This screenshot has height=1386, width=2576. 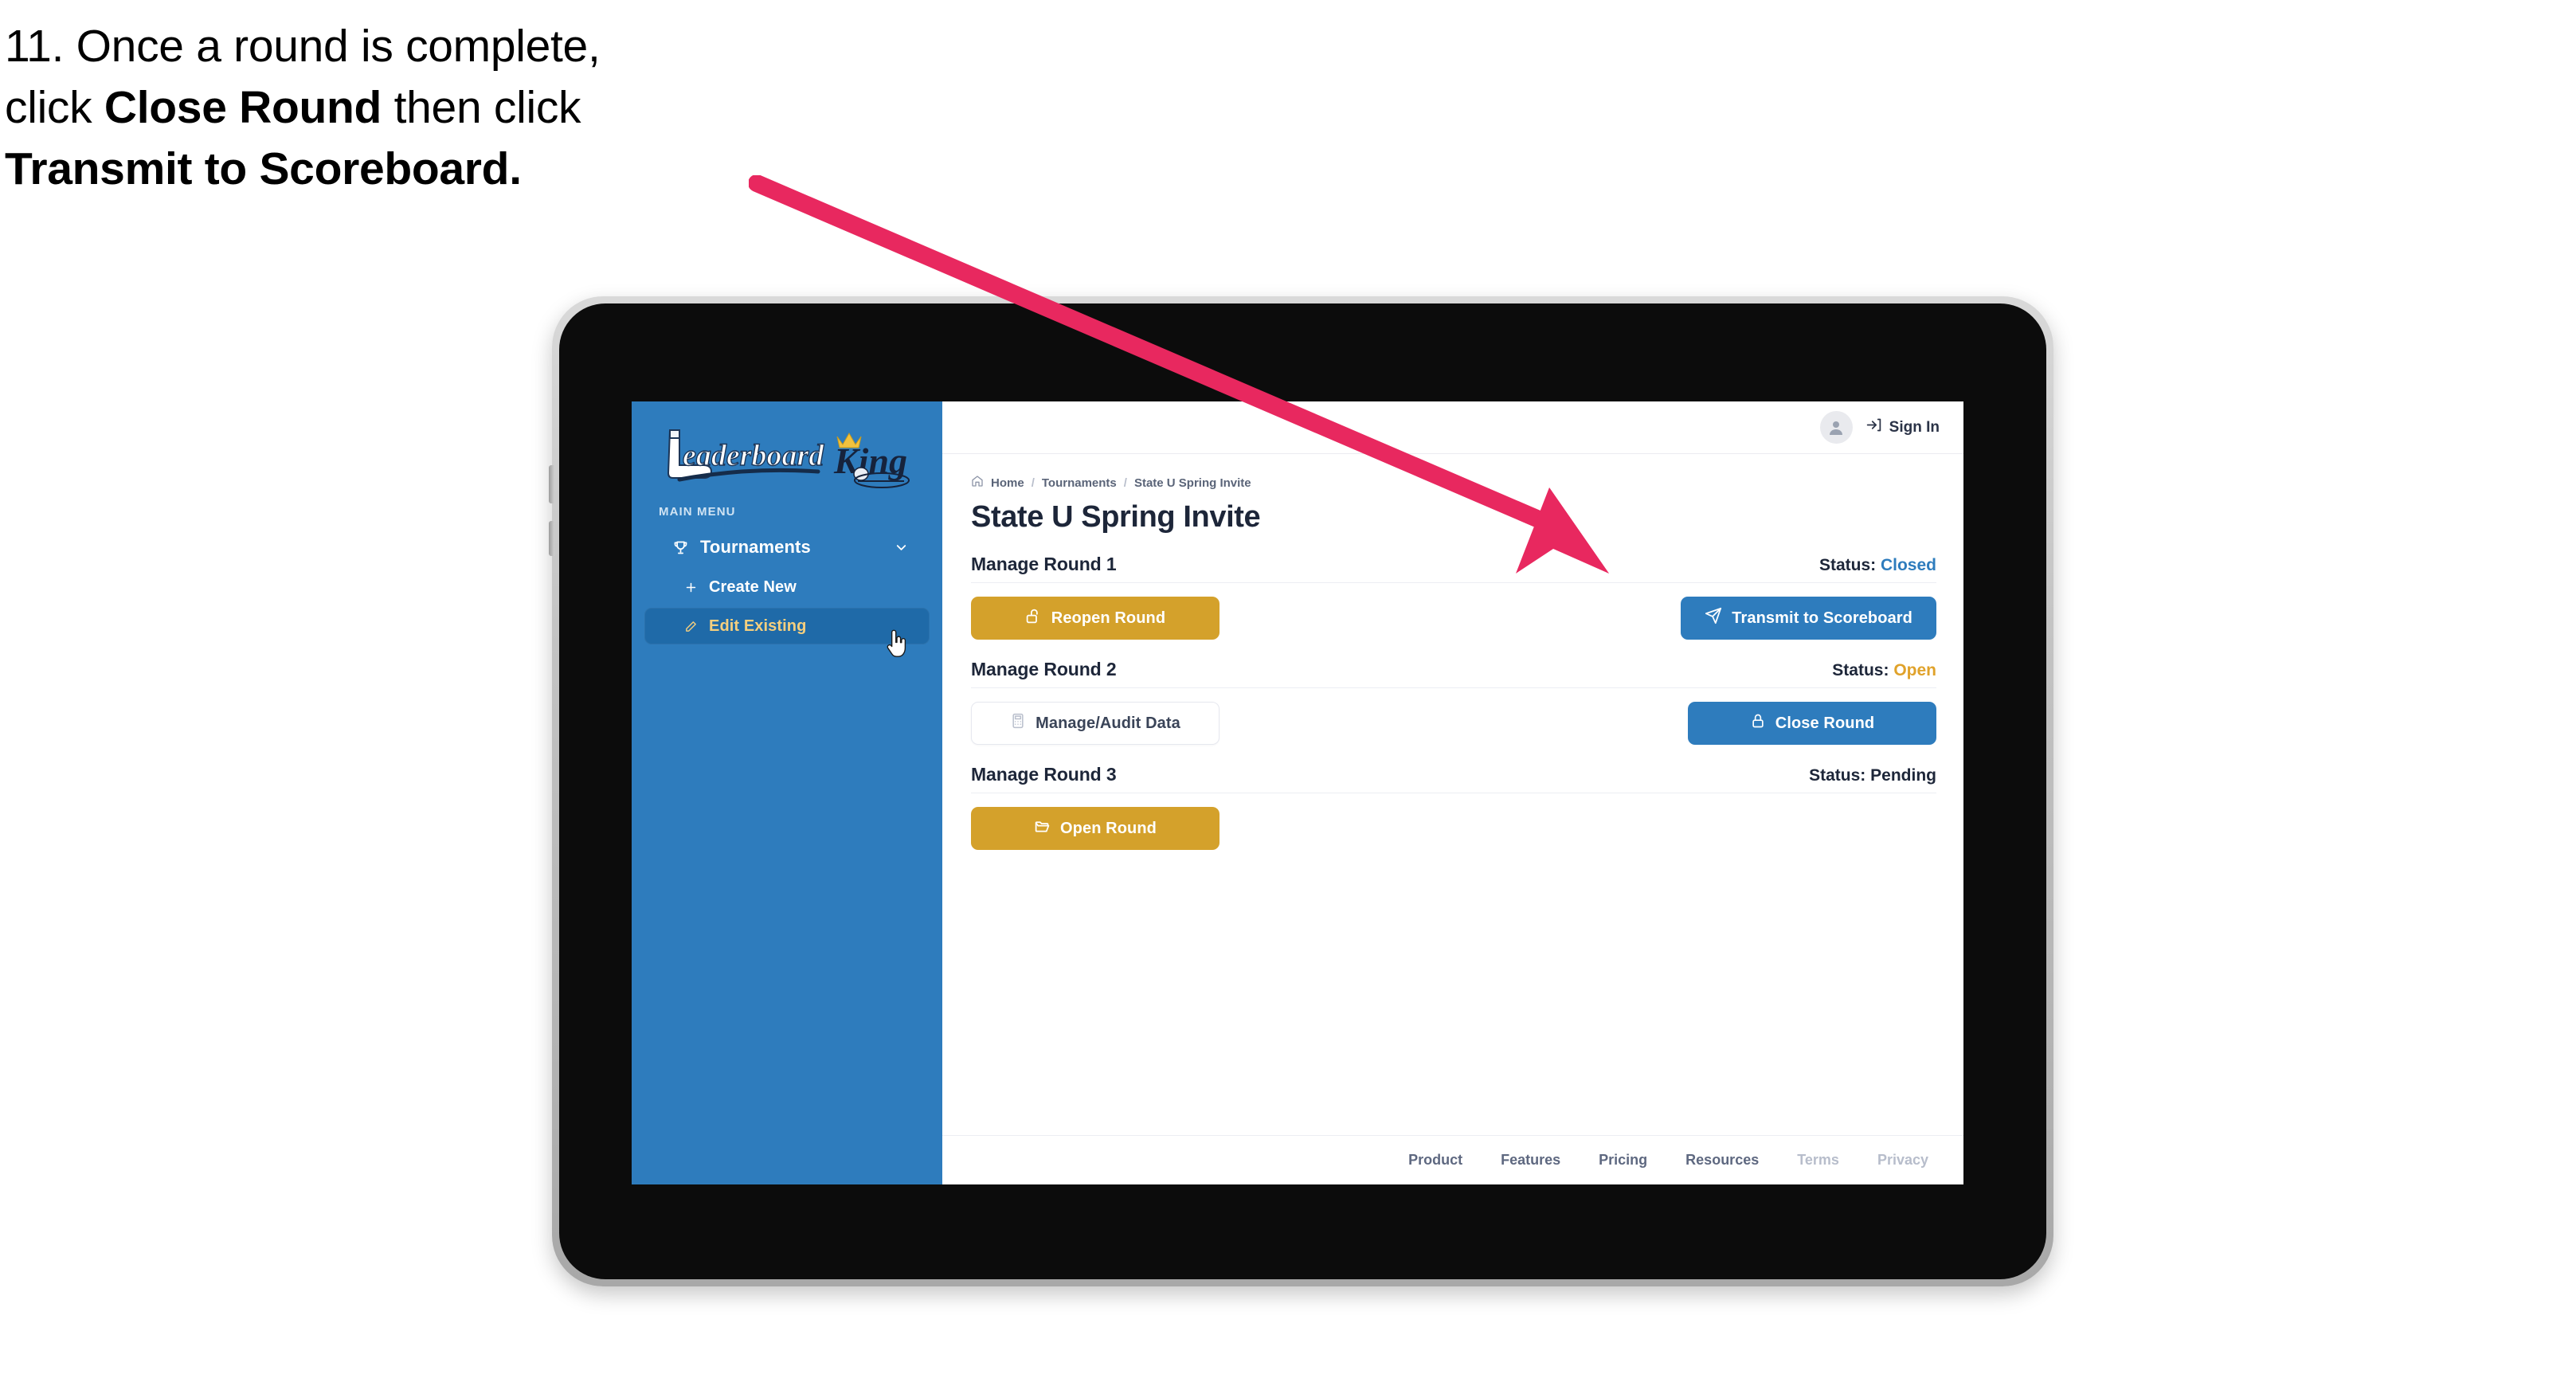 I want to click on round-header: Manage Round 2 Status: Open, so click(x=1453, y=673).